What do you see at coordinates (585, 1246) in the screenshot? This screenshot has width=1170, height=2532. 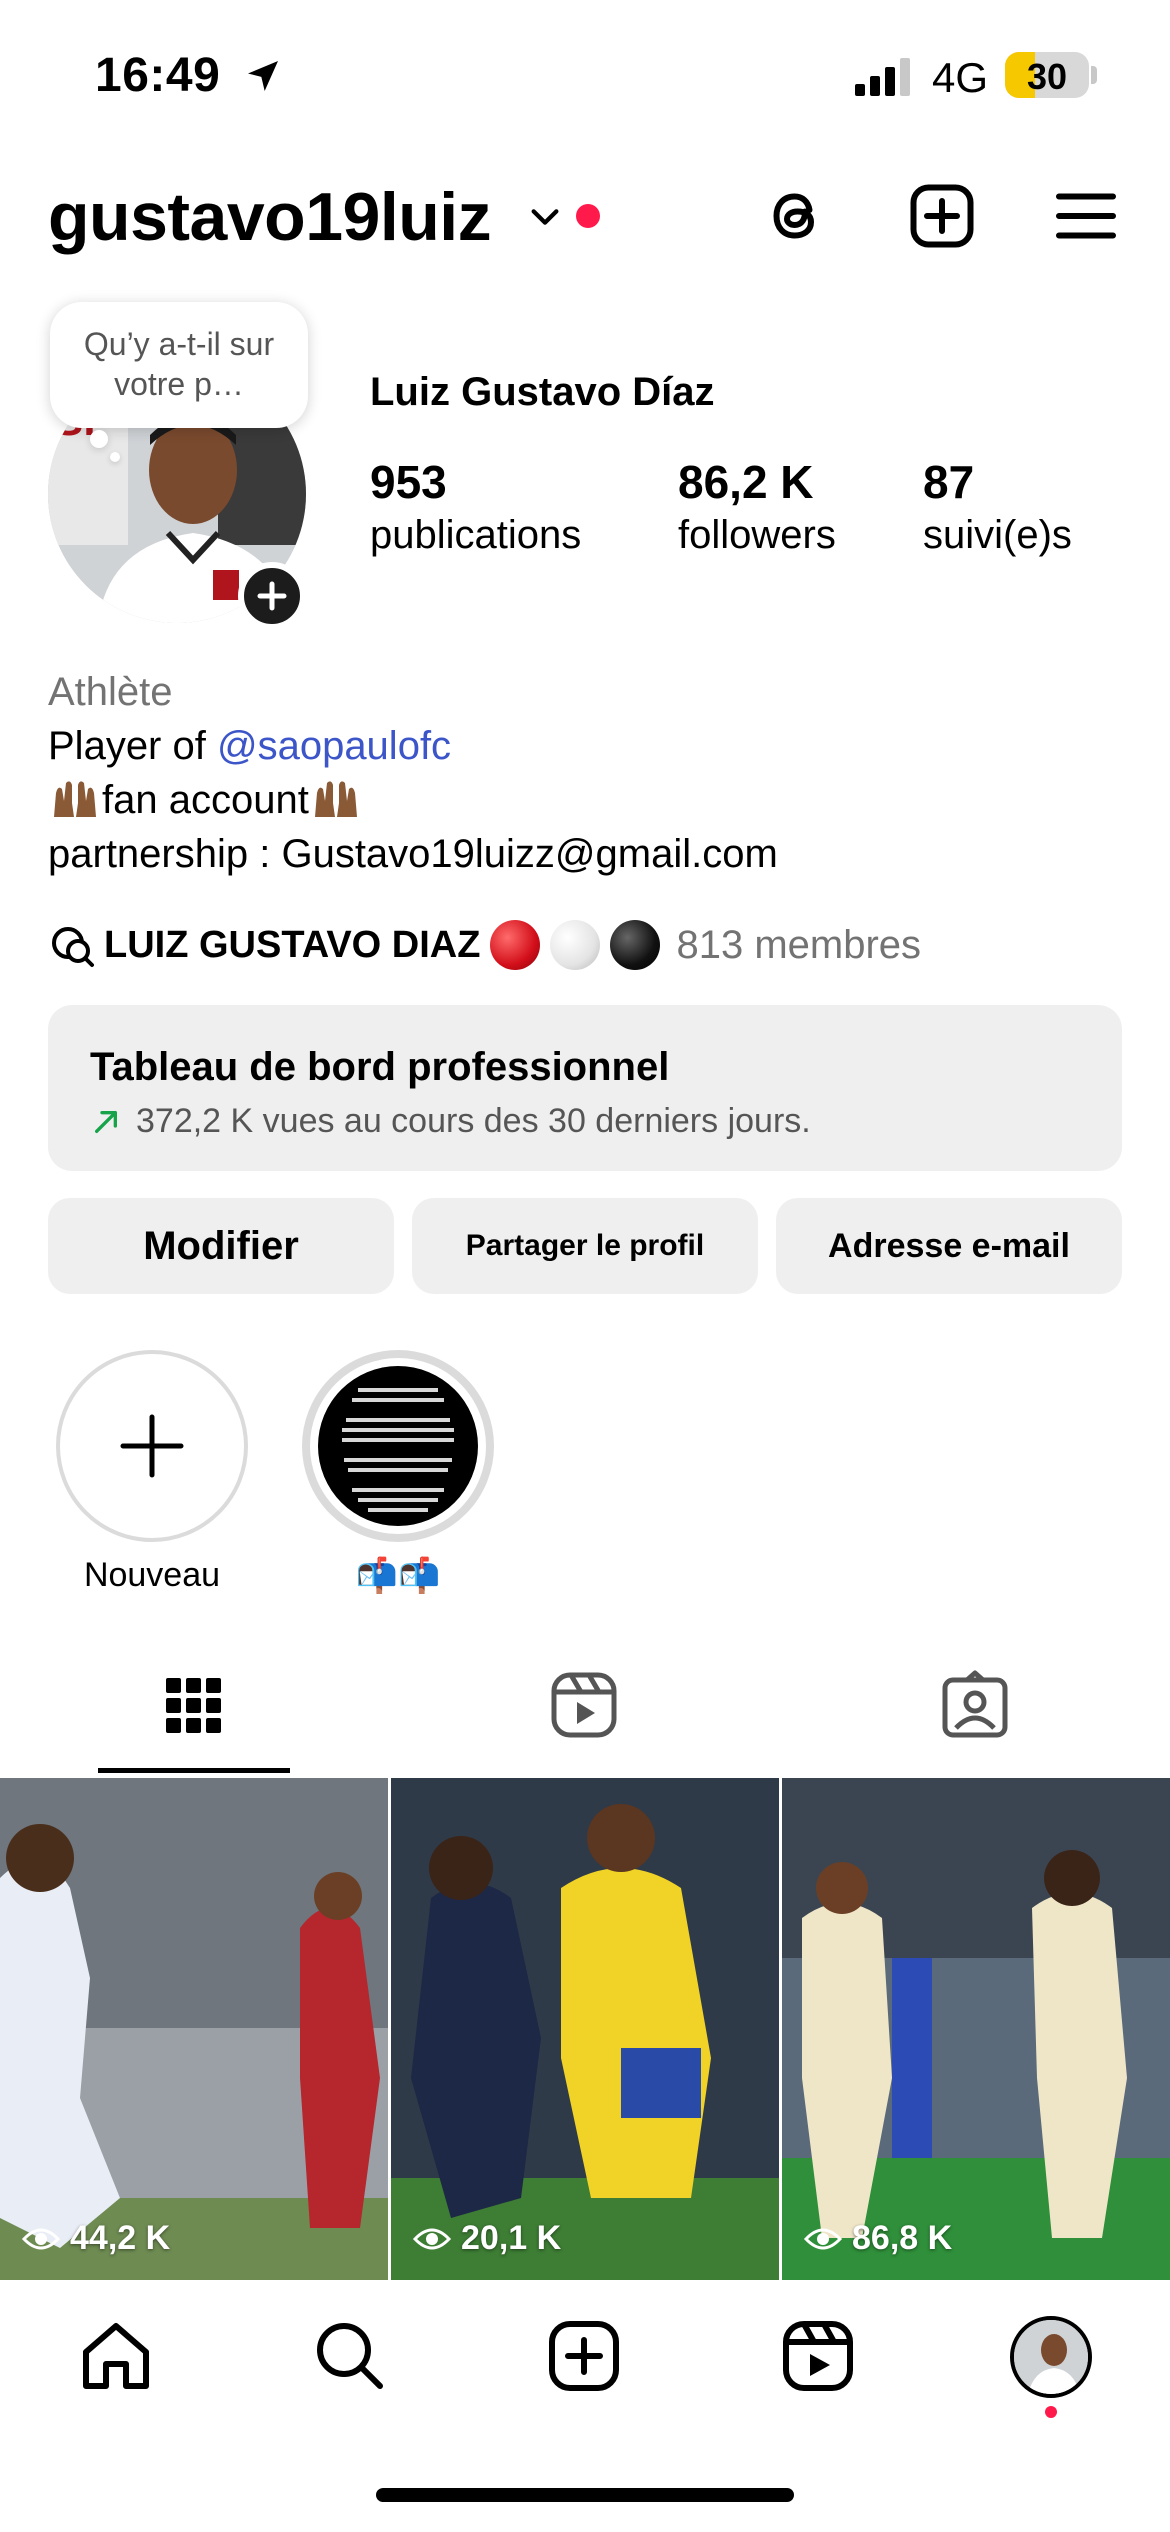 I see `share-profile-button: Partager le profil` at bounding box center [585, 1246].